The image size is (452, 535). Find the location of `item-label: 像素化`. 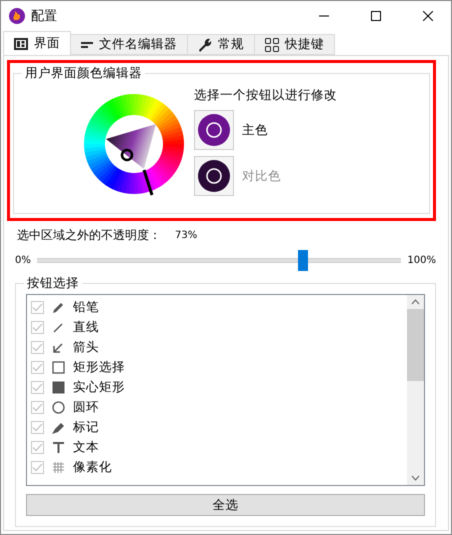

item-label: 像素化 is located at coordinates (92, 467).